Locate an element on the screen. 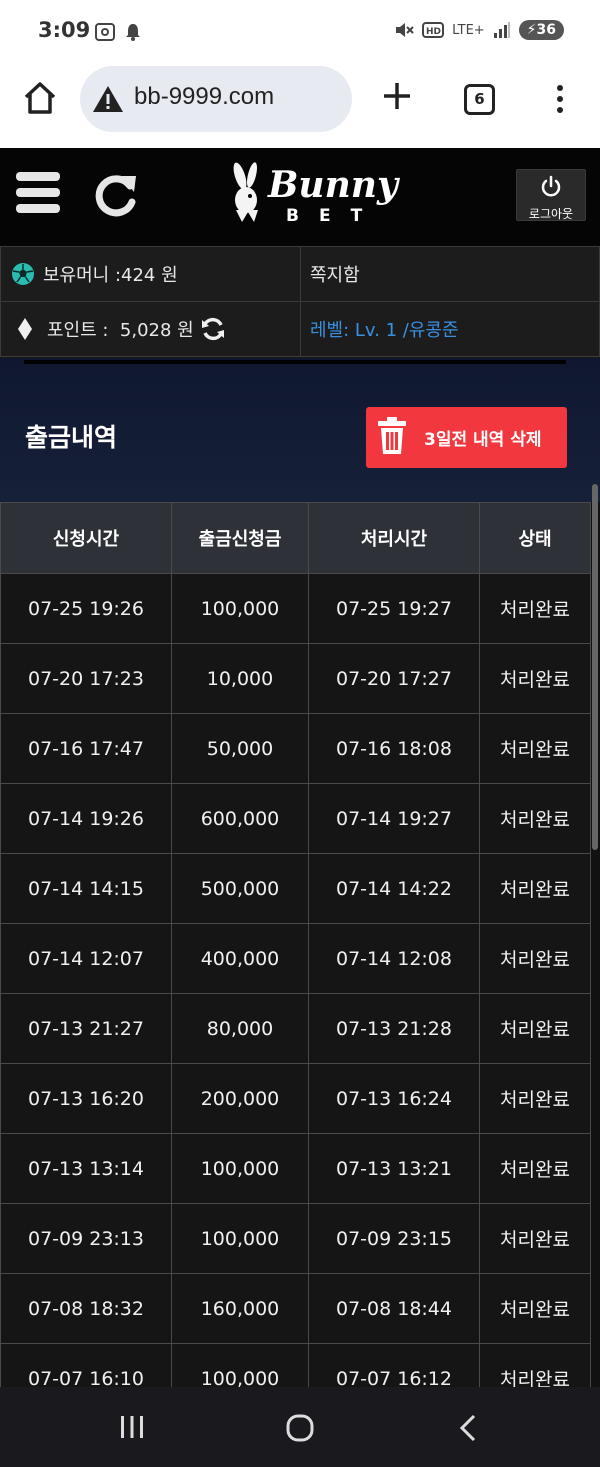 The height and width of the screenshot is (1467, 600). recent-apps-icon is located at coordinates (132, 1427).